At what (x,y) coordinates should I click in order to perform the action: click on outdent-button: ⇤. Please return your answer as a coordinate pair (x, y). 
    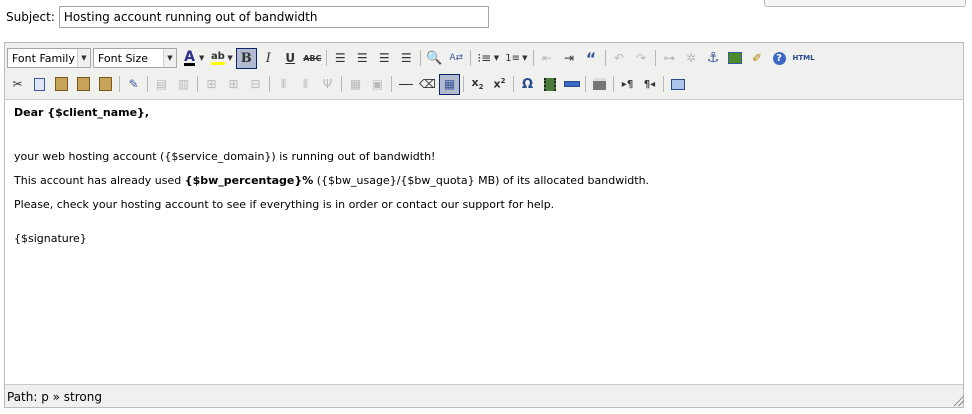
    Looking at the image, I should click on (547, 58).